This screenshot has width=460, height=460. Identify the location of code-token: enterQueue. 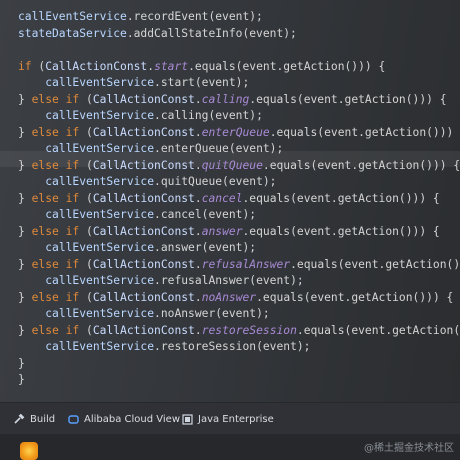
(235, 132).